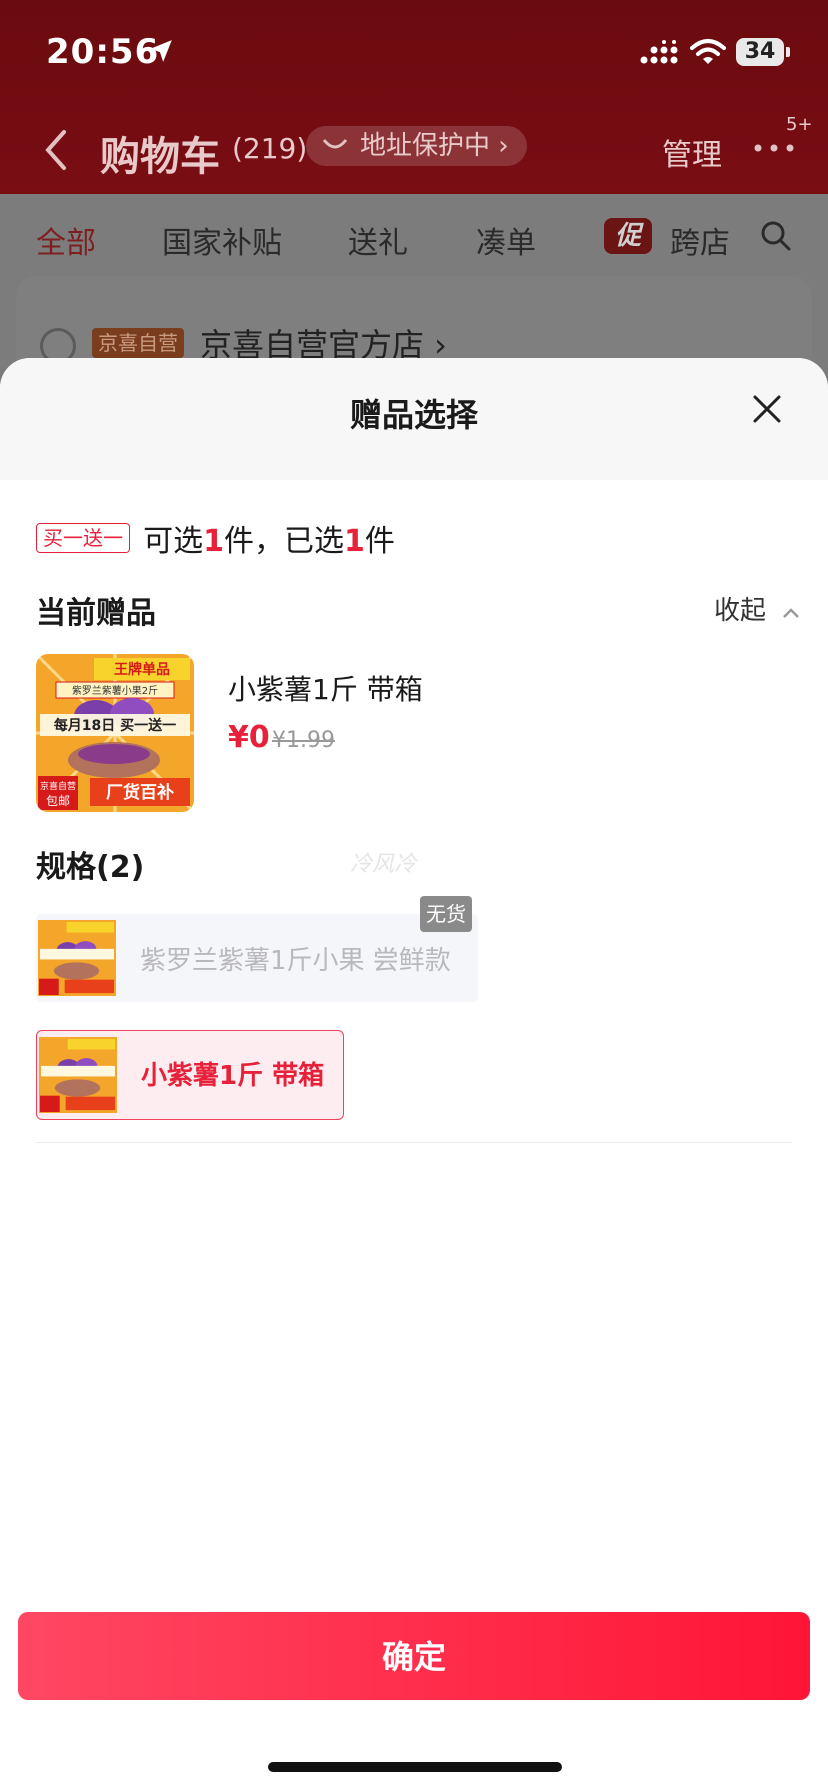  What do you see at coordinates (434, 146) in the screenshot?
I see `address-protection-label: 地址保护中 ›` at bounding box center [434, 146].